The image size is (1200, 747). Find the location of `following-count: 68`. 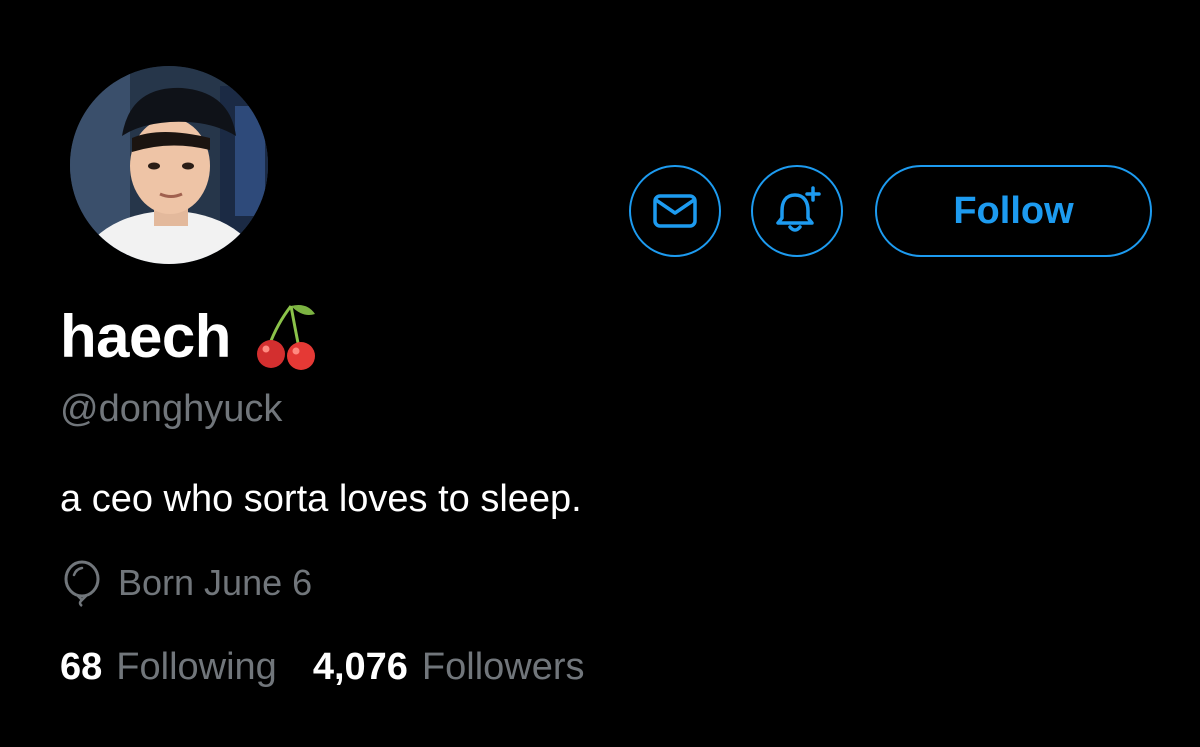

following-count: 68 is located at coordinates (81, 667).